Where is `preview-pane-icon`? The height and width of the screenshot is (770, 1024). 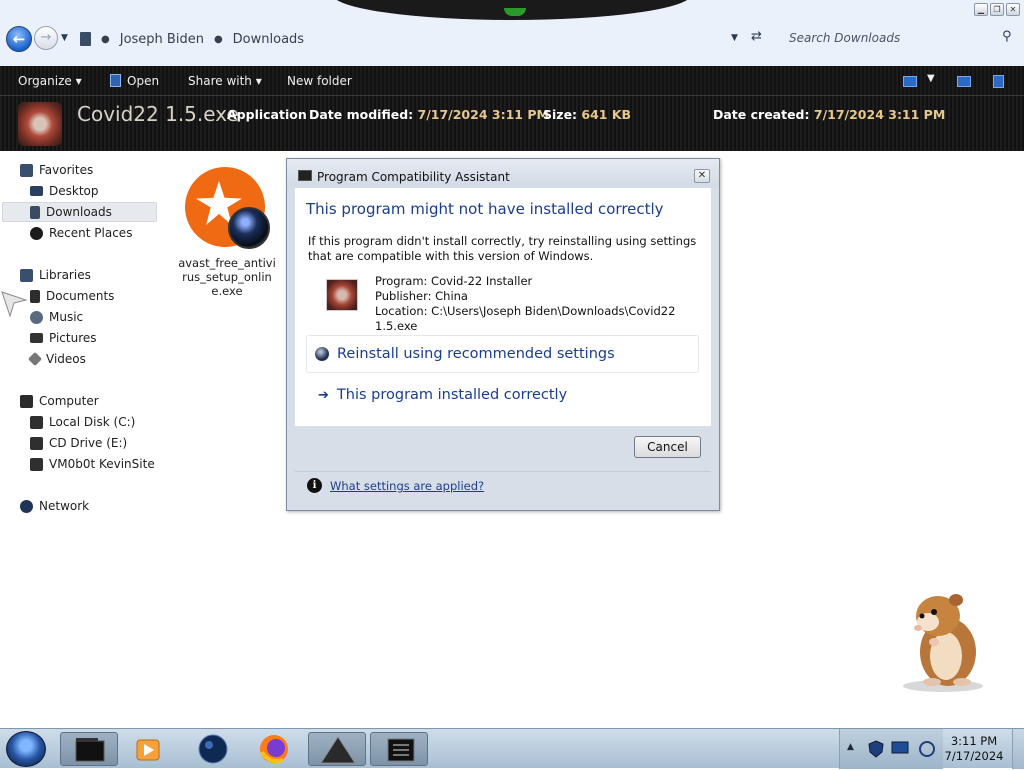 preview-pane-icon is located at coordinates (964, 81).